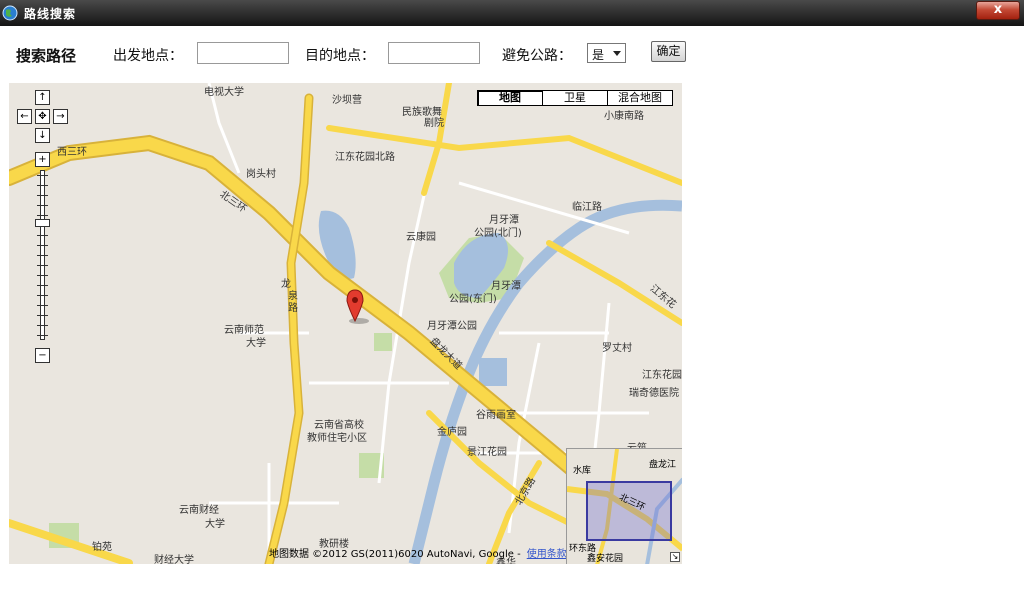 The image size is (1024, 610). What do you see at coordinates (60, 116) in the screenshot?
I see `pan-right-button: →` at bounding box center [60, 116].